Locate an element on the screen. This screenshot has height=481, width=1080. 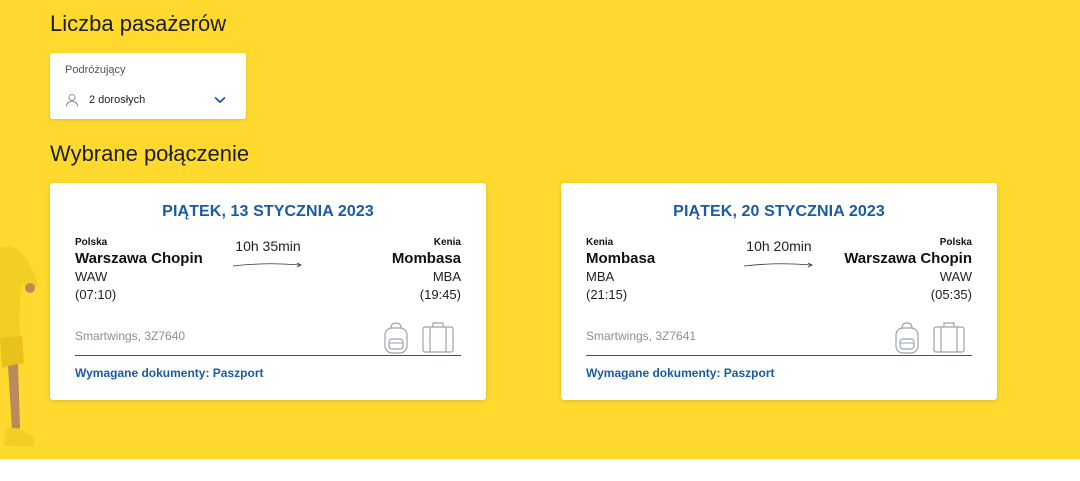
departure-airport: Mombasa is located at coordinates (621, 258).